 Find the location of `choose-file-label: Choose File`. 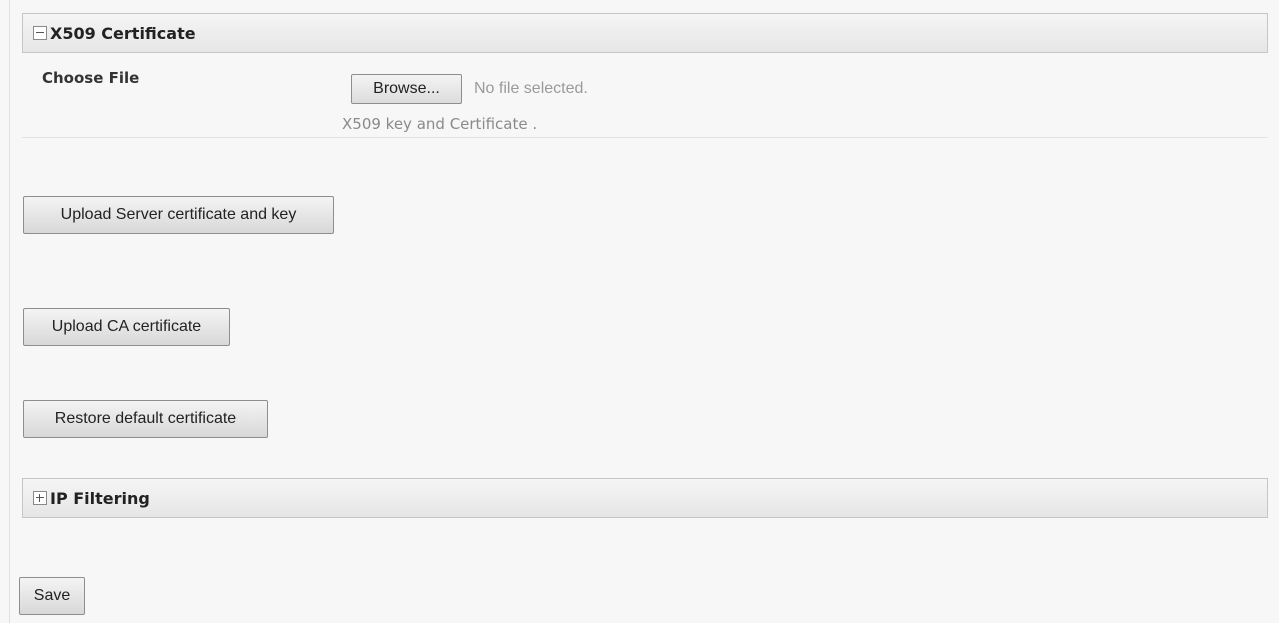

choose-file-label: Choose File is located at coordinates (91, 78).